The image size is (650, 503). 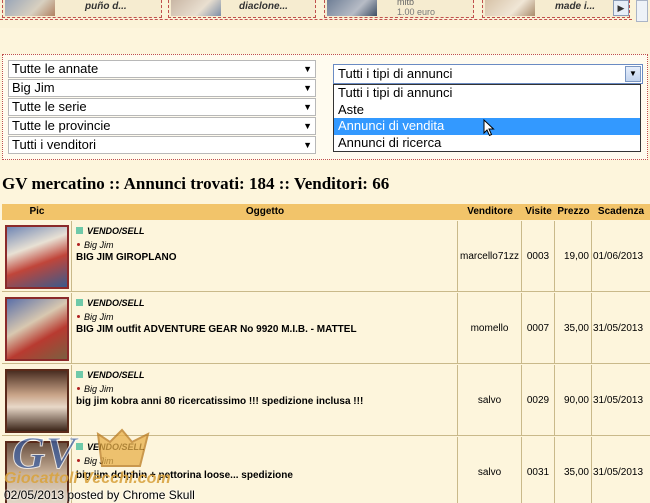 I want to click on post-credit: 02/05/2013 posted by Chrome Skull, so click(x=99, y=495).